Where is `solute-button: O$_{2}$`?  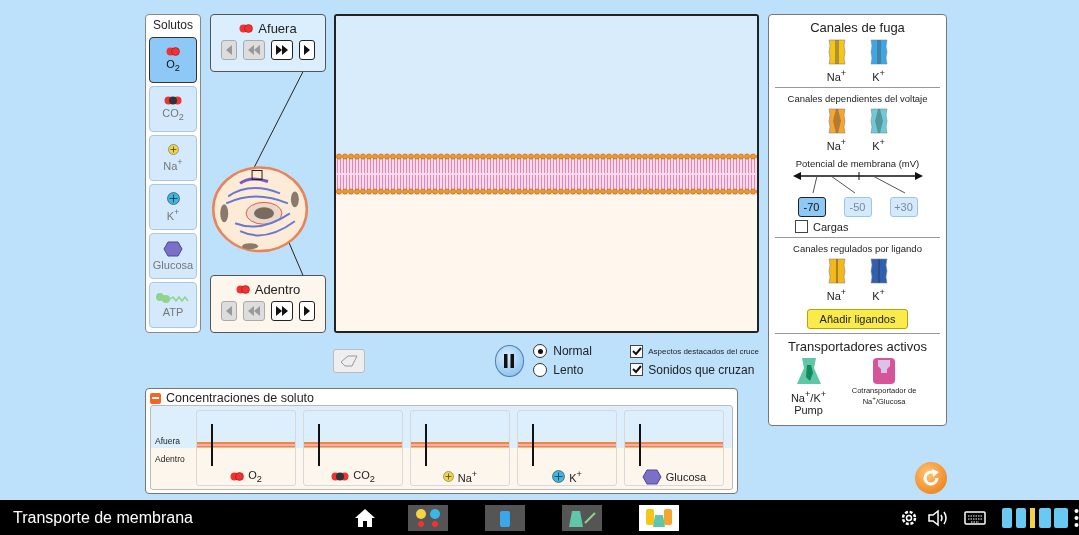 solute-button: O$_{2}$ is located at coordinates (173, 60).